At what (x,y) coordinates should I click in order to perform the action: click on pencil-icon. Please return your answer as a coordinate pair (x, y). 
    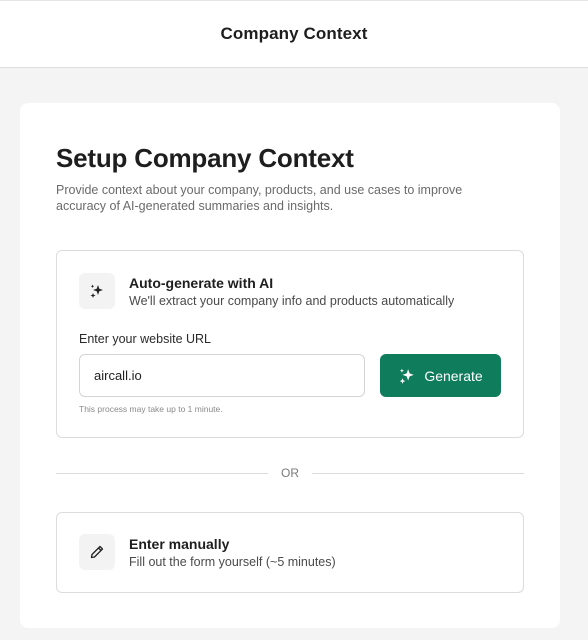
    Looking at the image, I should click on (97, 552).